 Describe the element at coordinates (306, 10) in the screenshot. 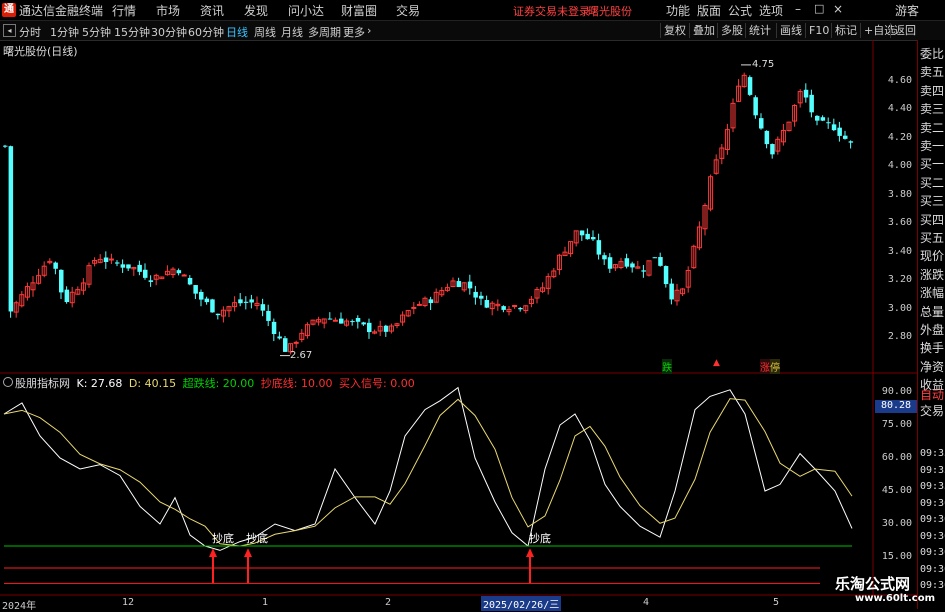

I see `menu-wenxiaoda: 问小达` at that location.